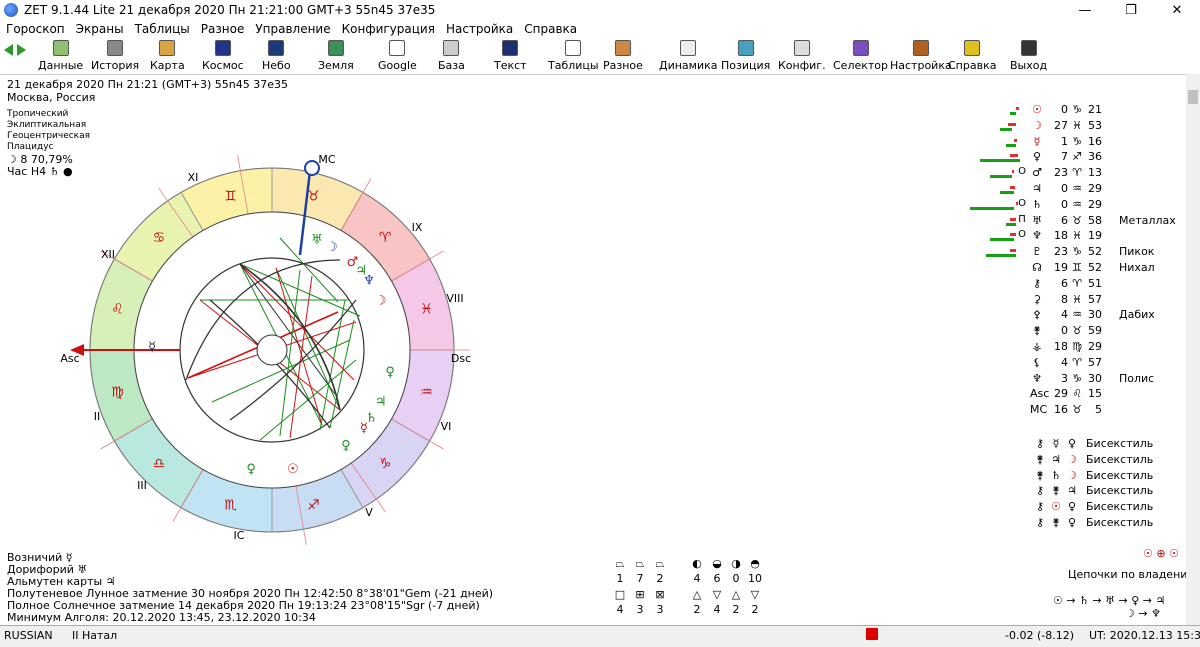 The height and width of the screenshot is (647, 1200). I want to click on toolbar-button-10: Разное, so click(623, 57).